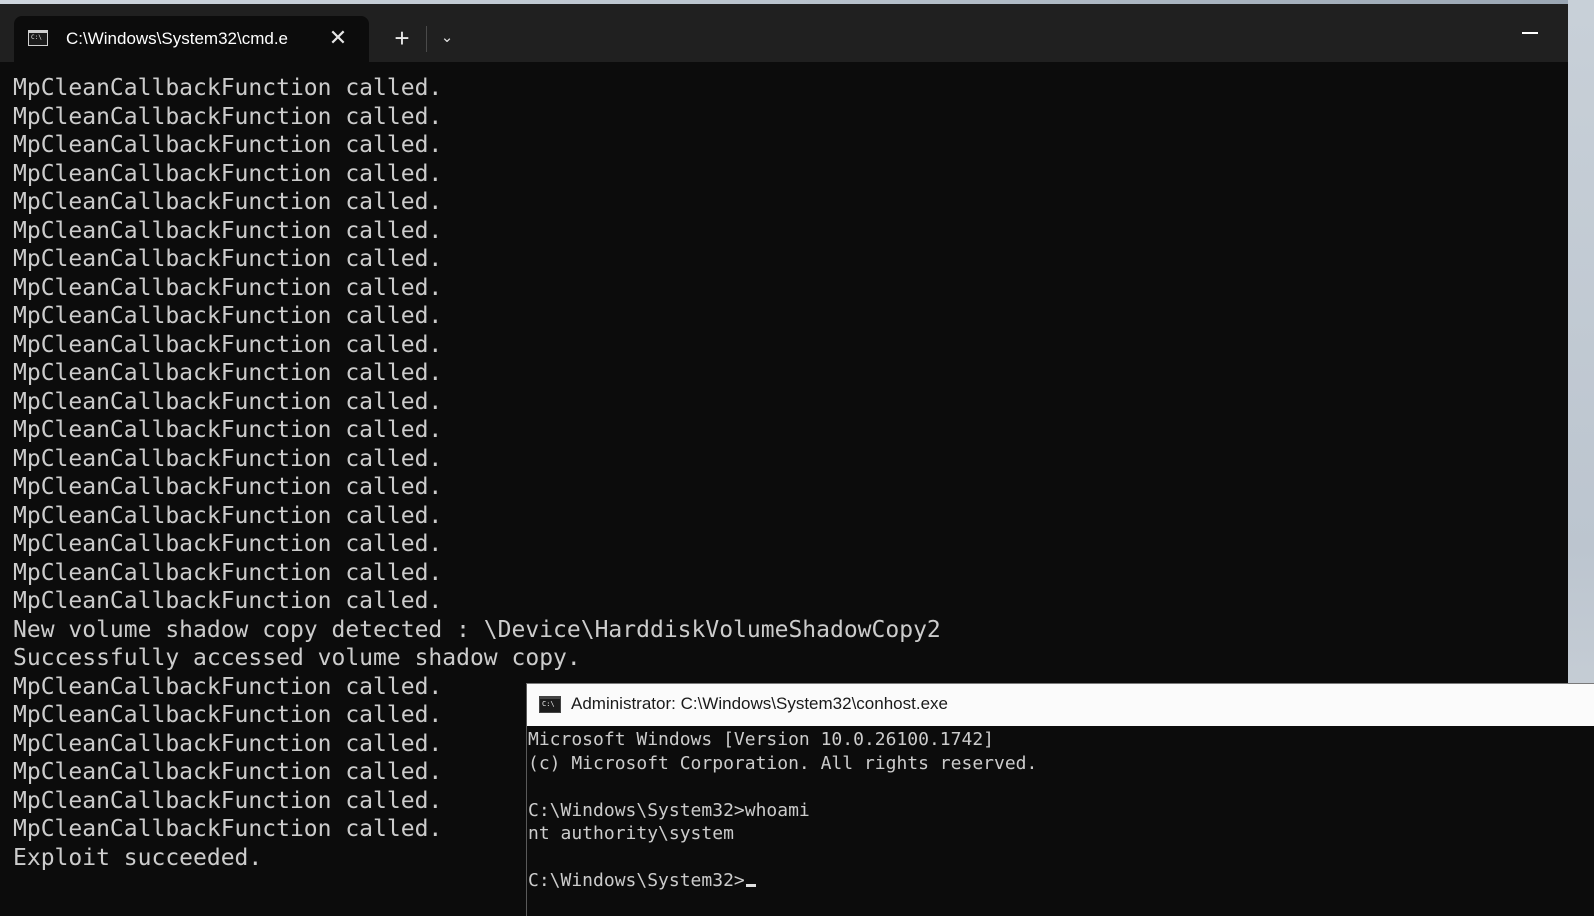 The height and width of the screenshot is (916, 1594). I want to click on conhost-line-text: C:\Windows\System32>, so click(636, 880).